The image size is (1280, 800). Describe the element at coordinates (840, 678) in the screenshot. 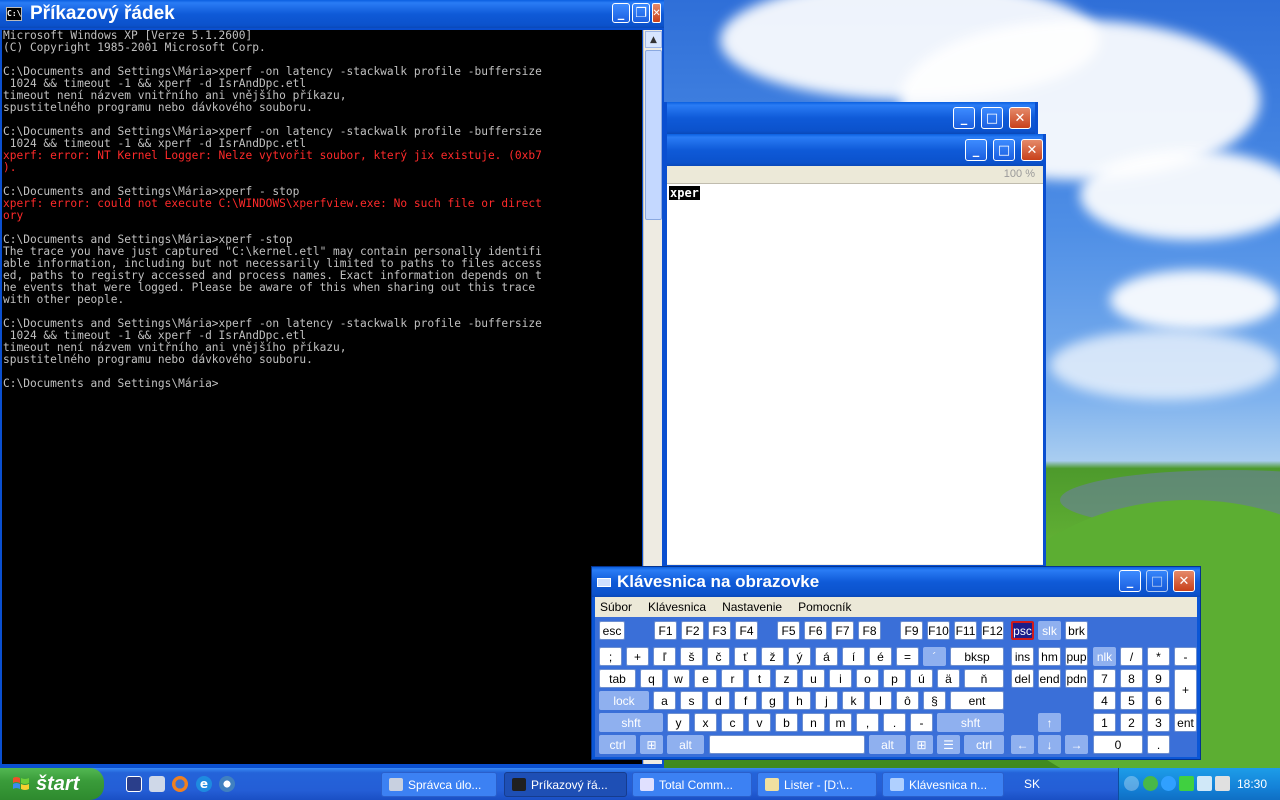

I see `key: i` at that location.